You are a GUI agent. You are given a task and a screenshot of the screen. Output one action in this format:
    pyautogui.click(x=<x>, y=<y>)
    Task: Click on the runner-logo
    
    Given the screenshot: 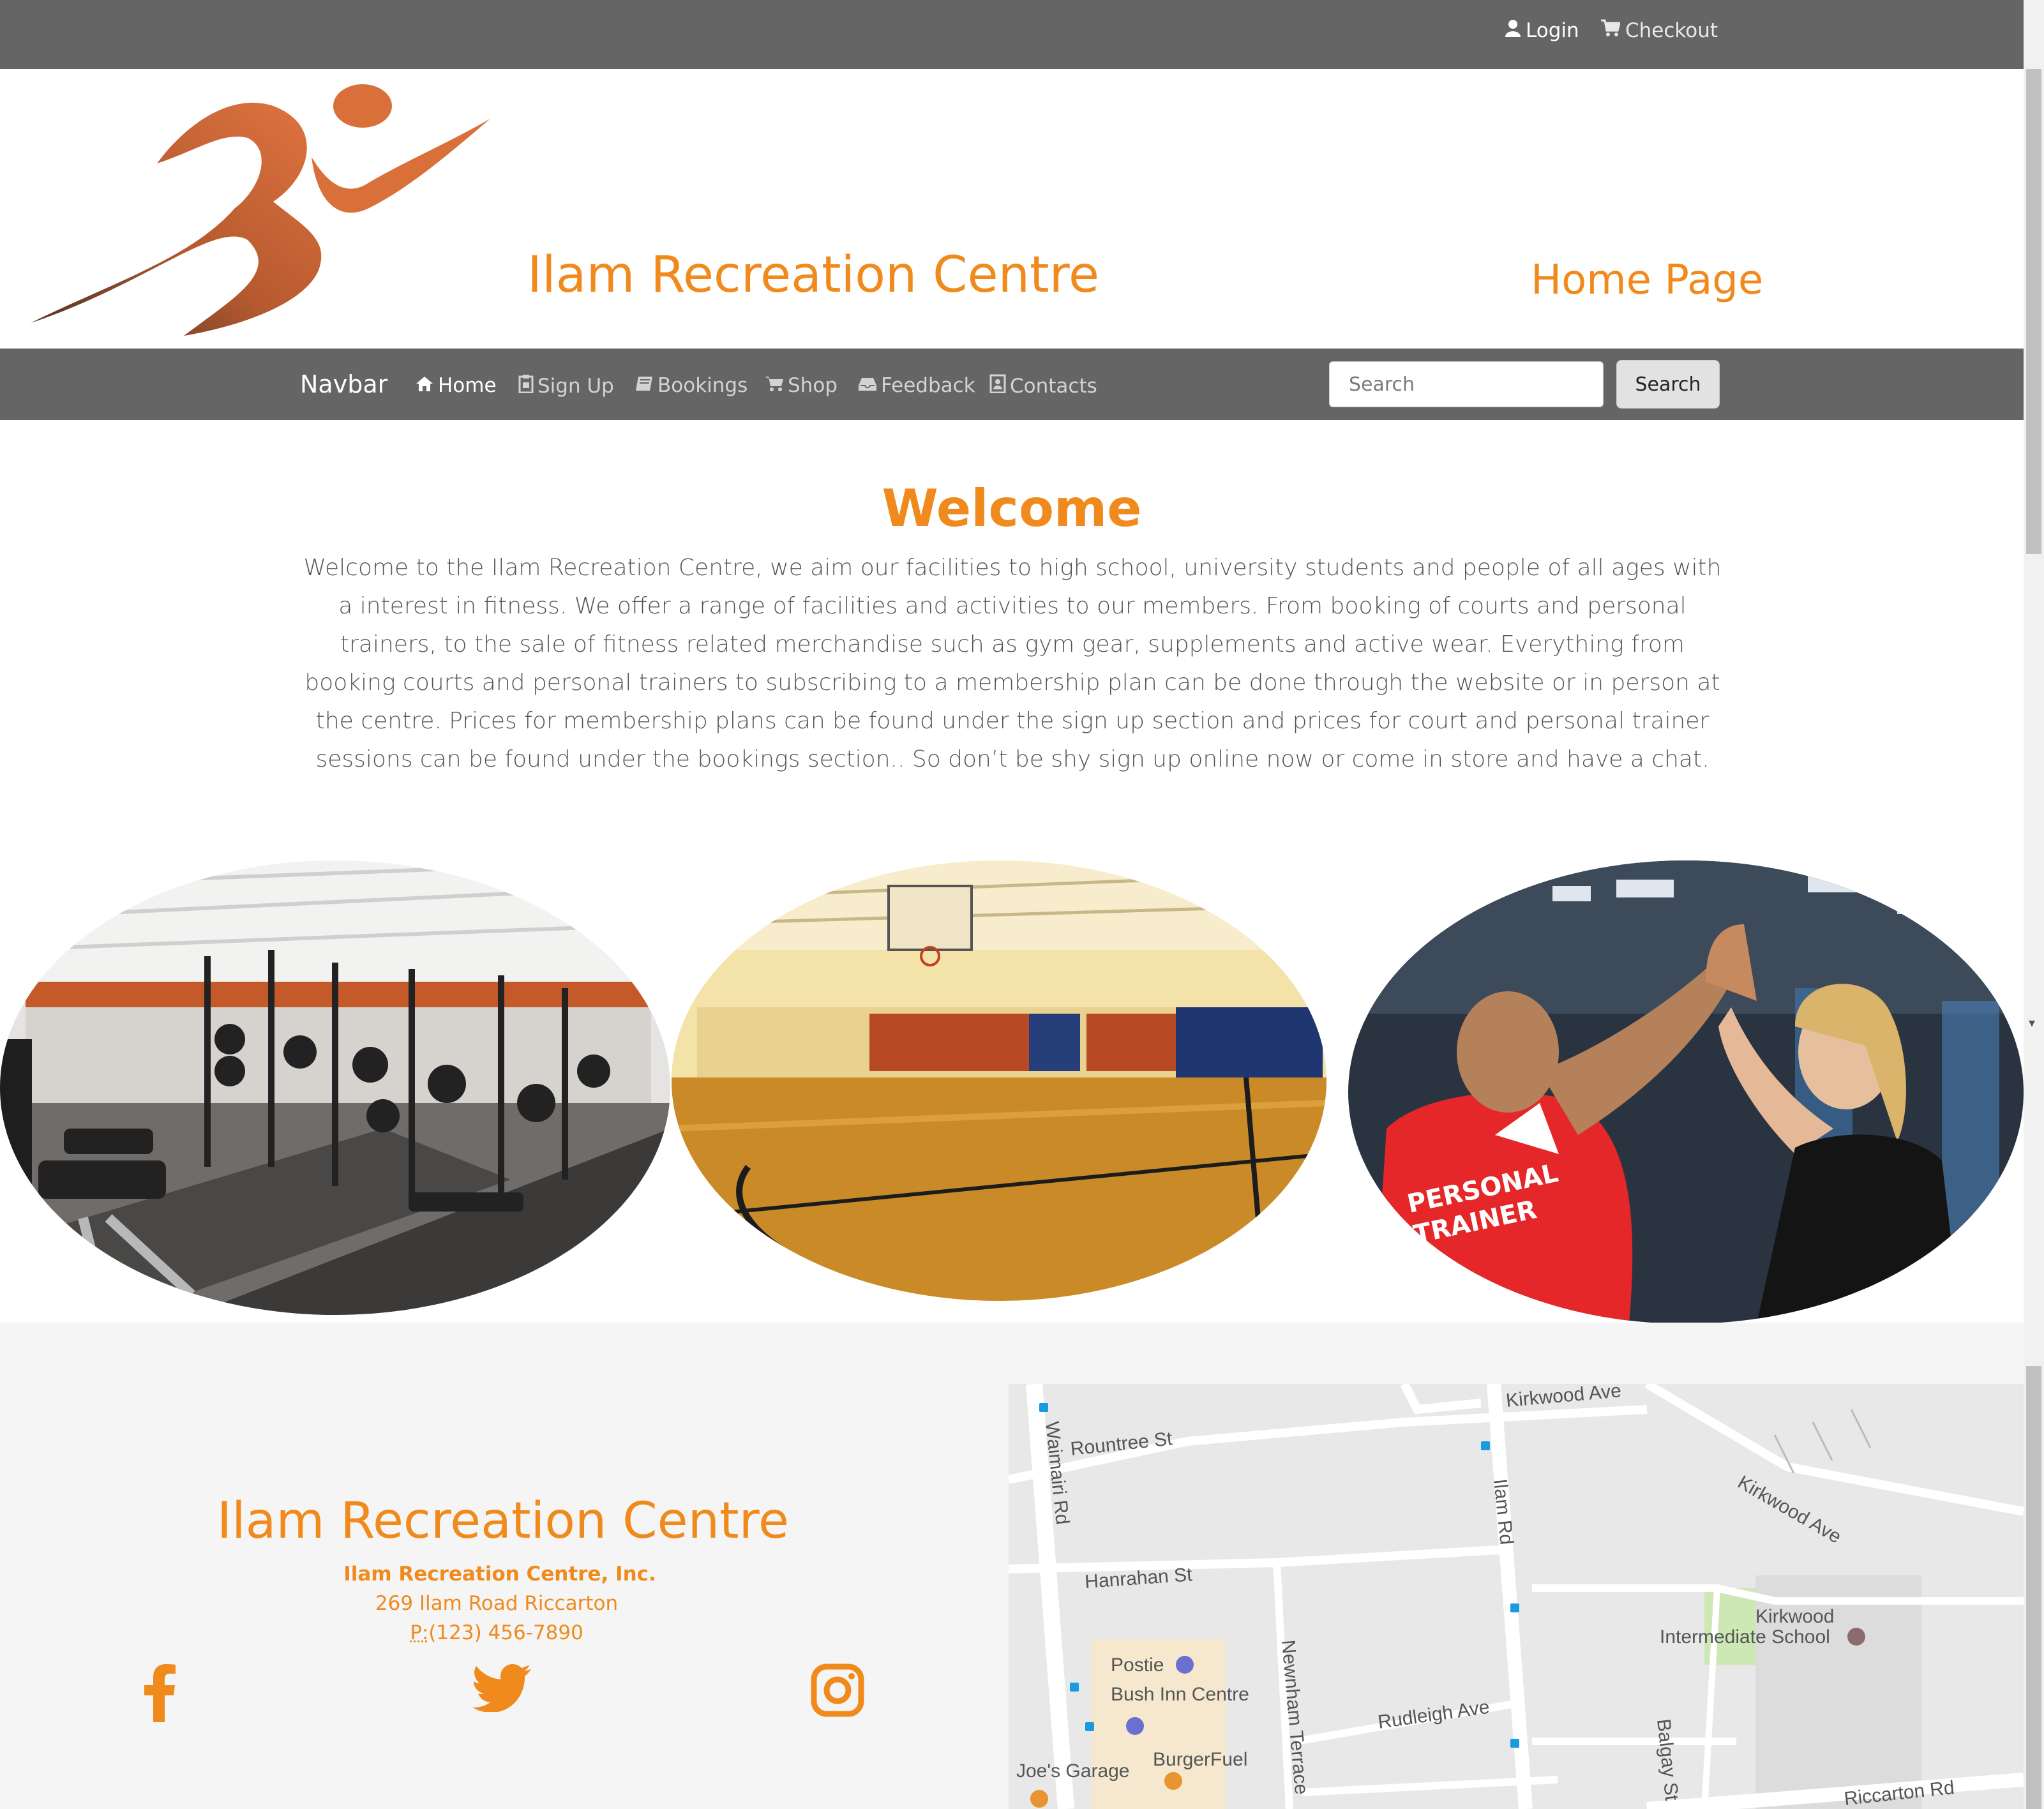 What is the action you would take?
    pyautogui.click(x=264, y=212)
    